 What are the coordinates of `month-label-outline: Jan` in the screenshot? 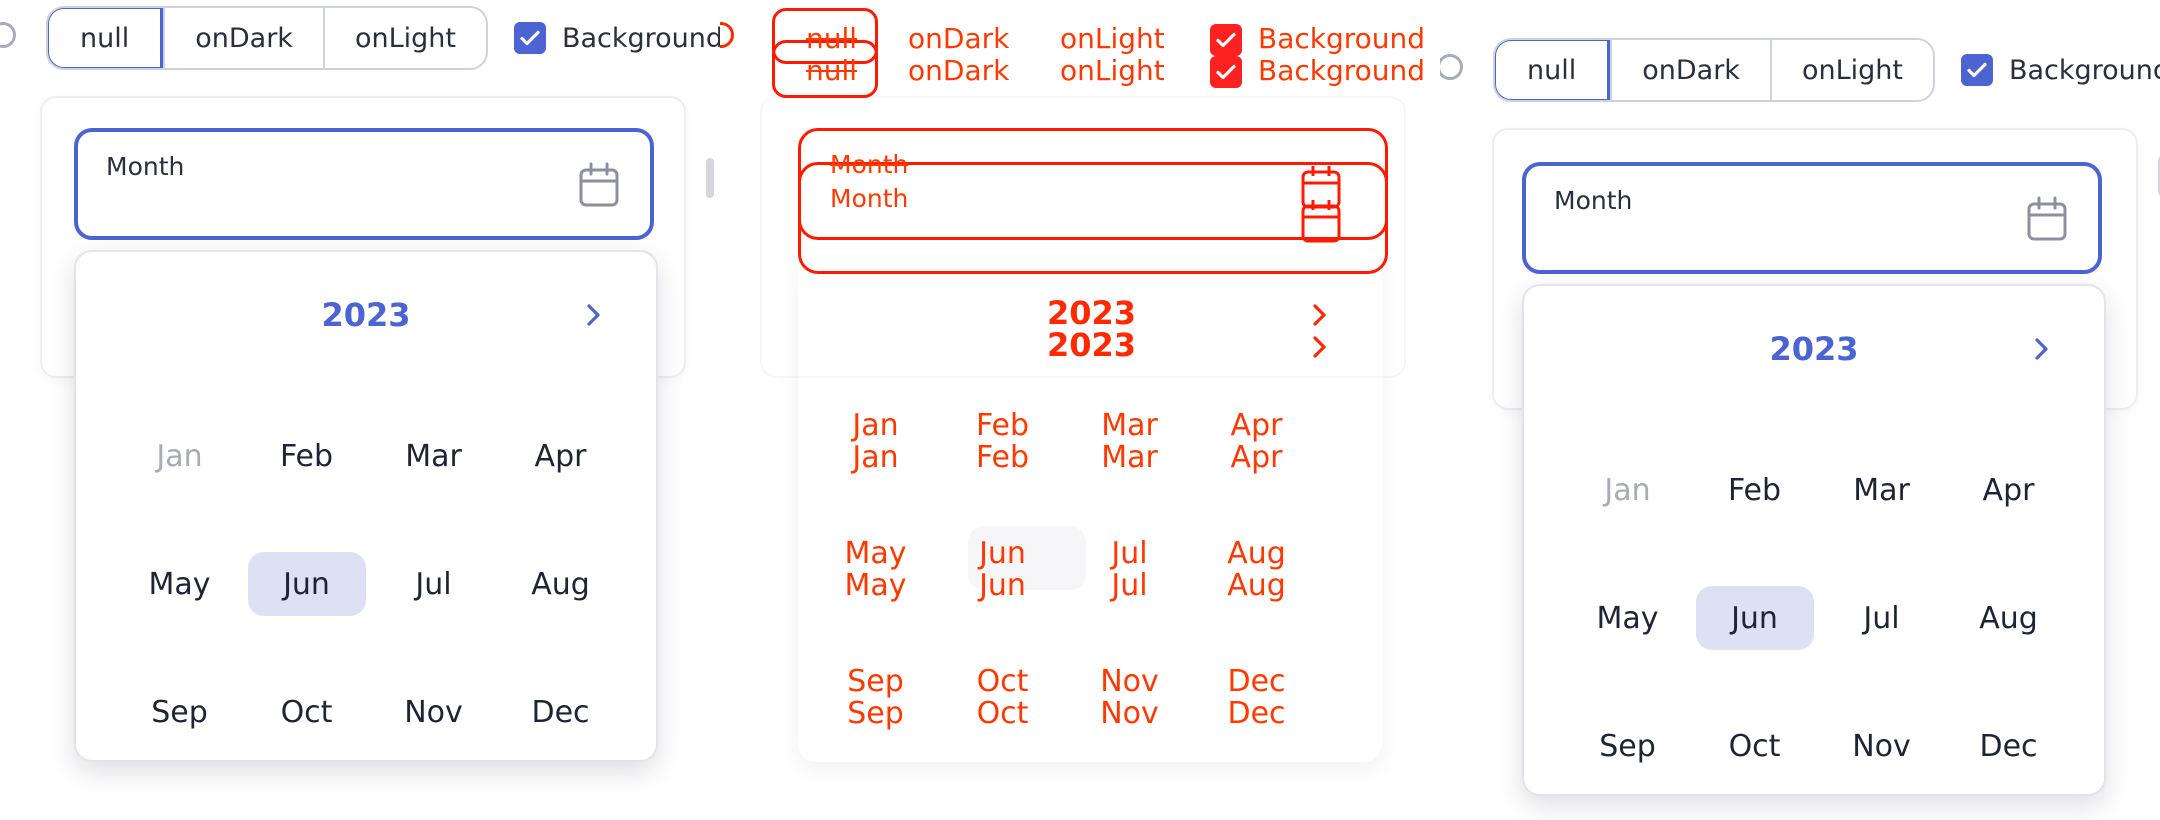 It's located at (875, 425).